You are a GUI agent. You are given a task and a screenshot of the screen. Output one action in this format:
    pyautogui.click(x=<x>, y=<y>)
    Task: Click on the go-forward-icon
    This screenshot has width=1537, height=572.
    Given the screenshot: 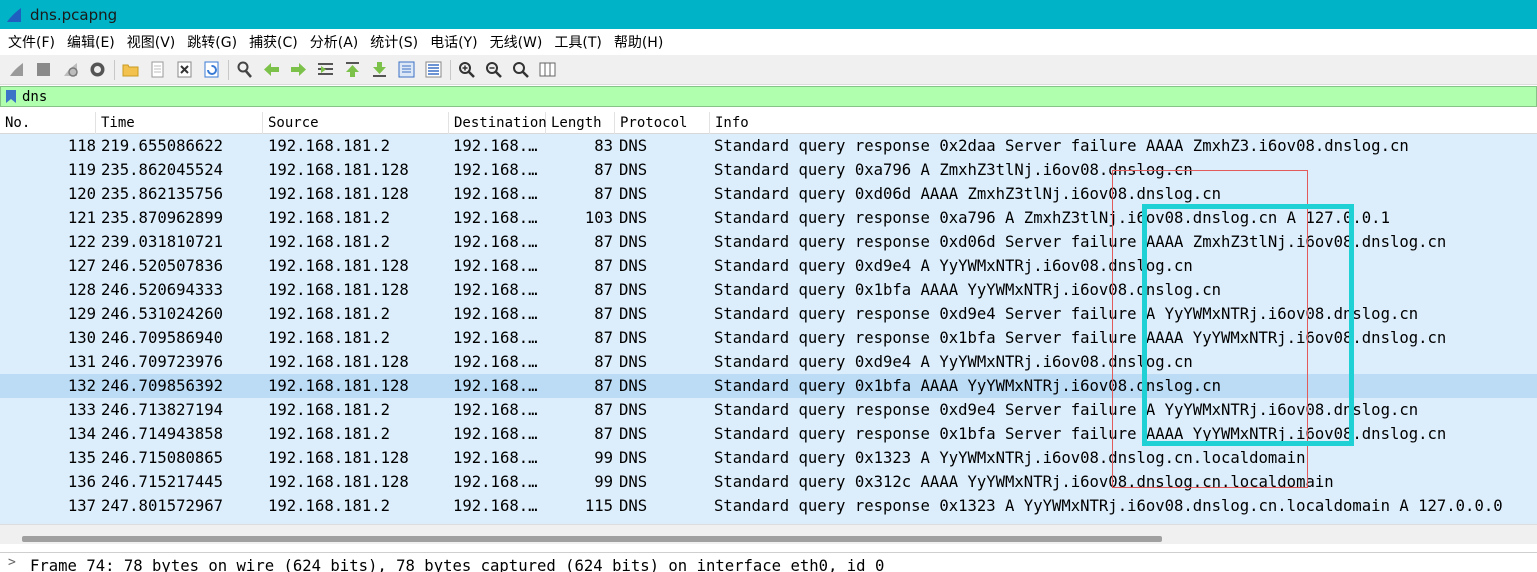 What is the action you would take?
    pyautogui.click(x=298, y=69)
    